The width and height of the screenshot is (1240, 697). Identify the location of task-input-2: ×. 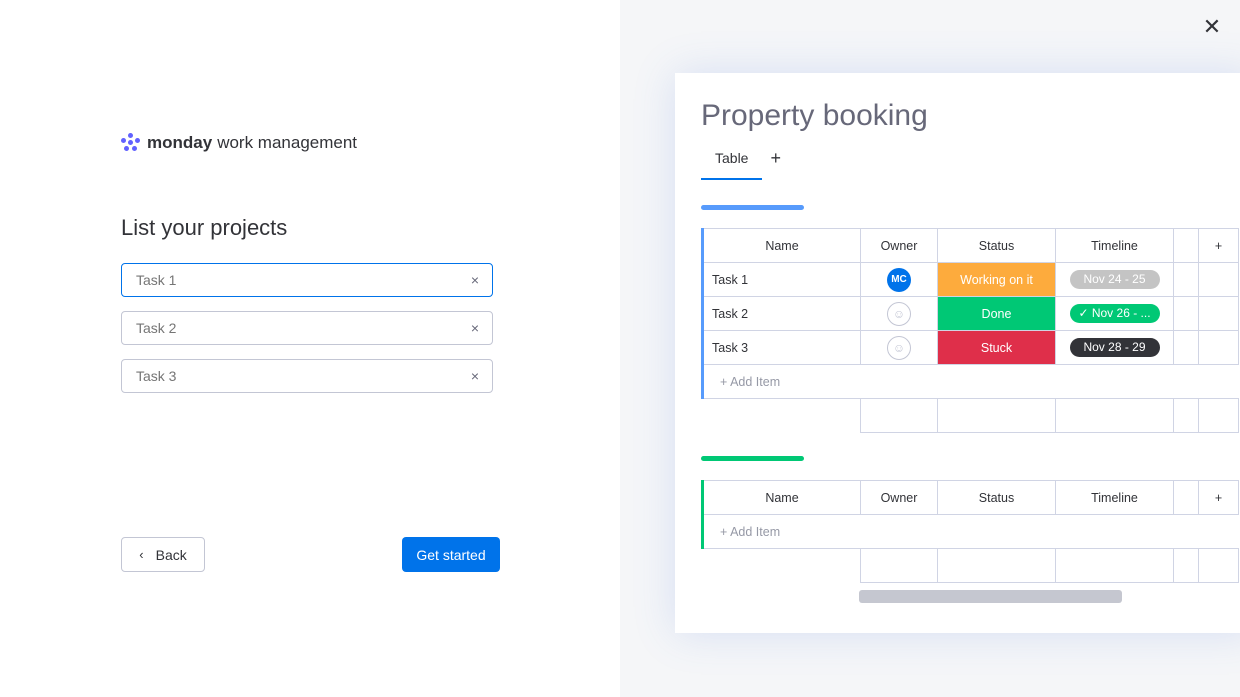
(307, 328).